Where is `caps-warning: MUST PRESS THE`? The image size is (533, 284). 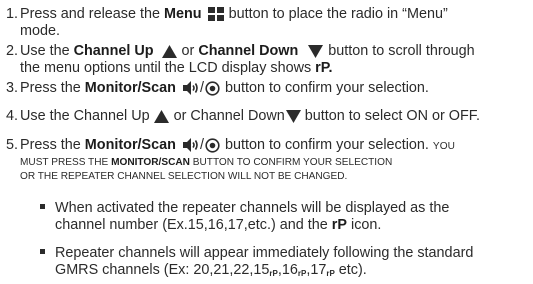
caps-warning: MUST PRESS THE is located at coordinates (66, 162).